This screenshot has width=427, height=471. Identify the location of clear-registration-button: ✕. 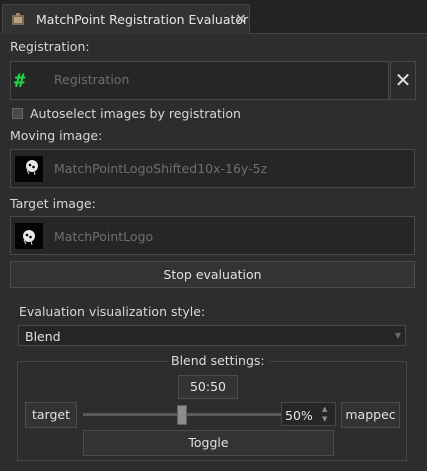
(403, 80).